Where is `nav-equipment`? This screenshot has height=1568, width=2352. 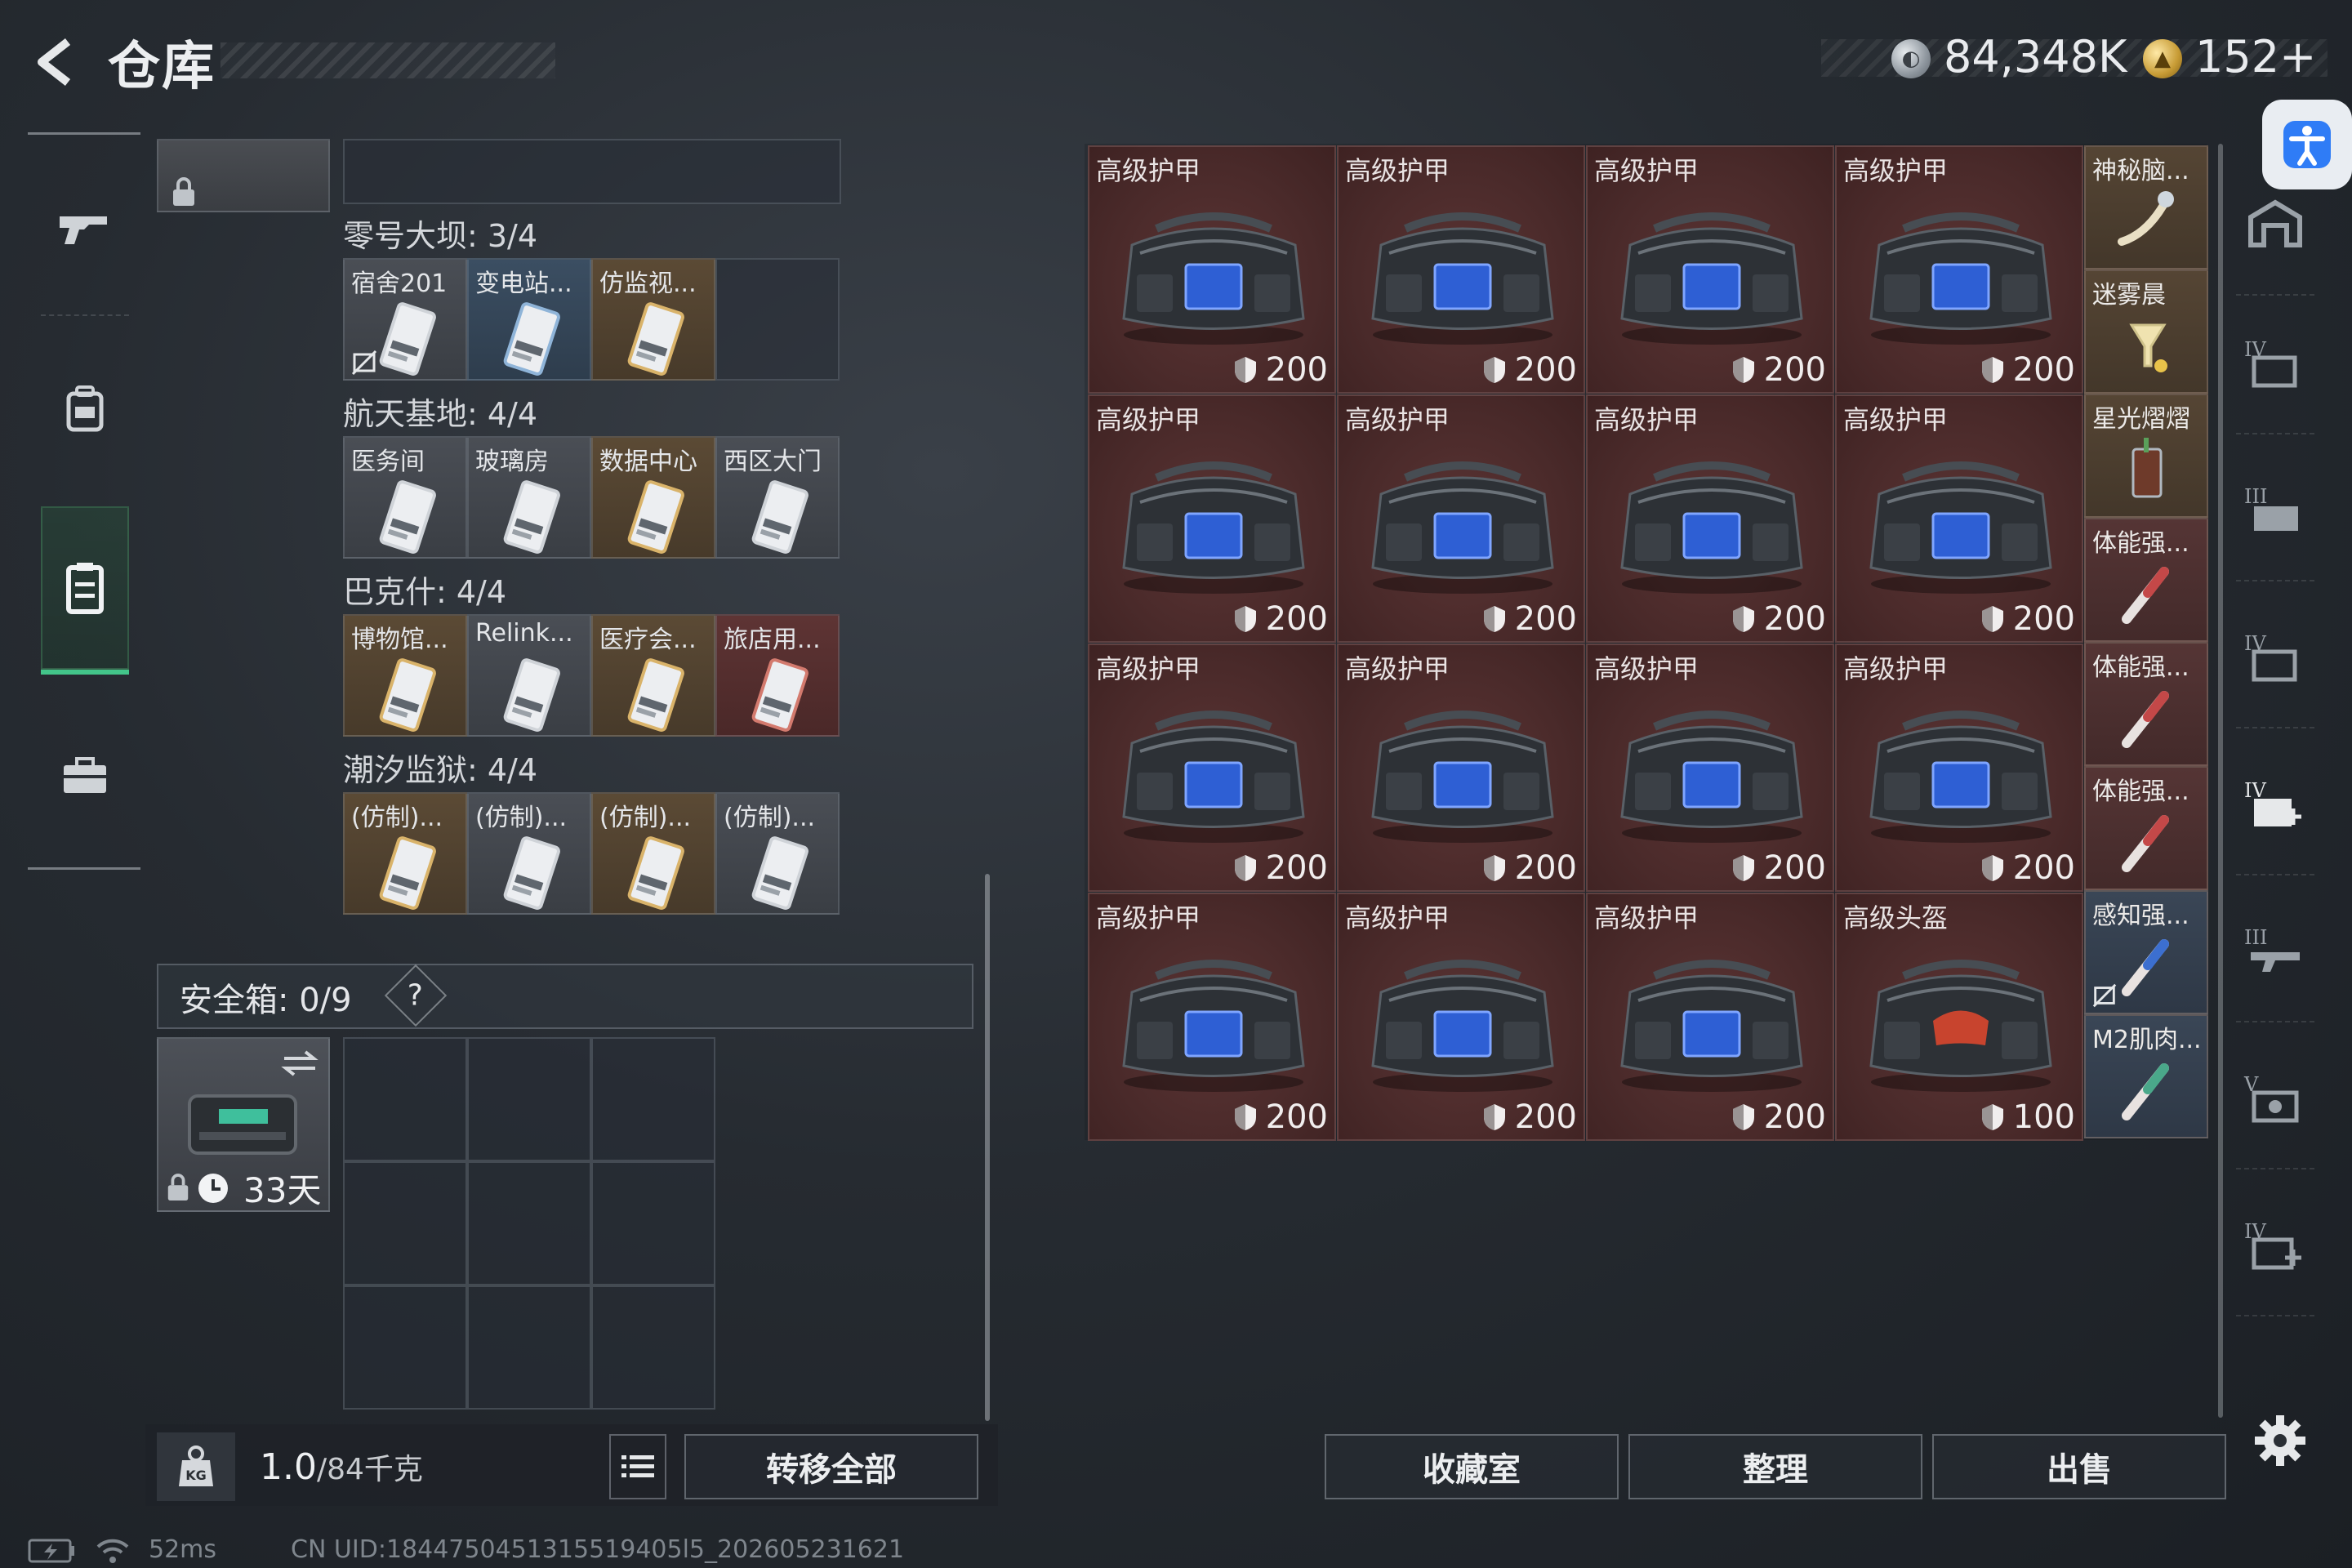
nav-equipment is located at coordinates (85, 408).